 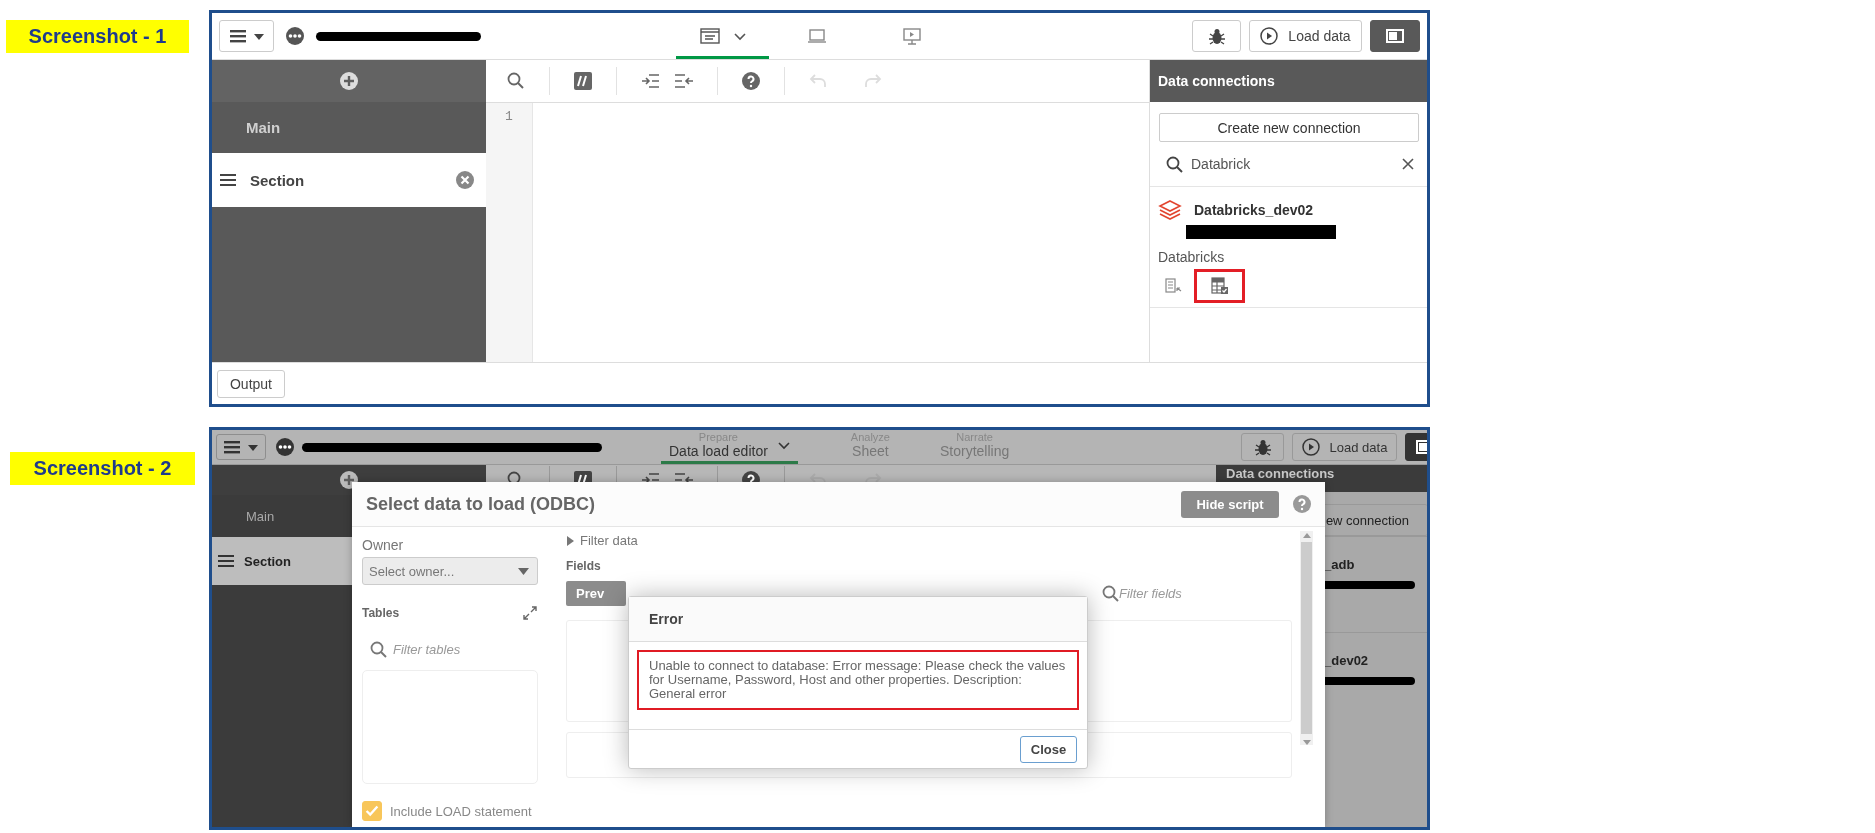 What do you see at coordinates (102, 468) in the screenshot?
I see `caption-label: Screenshot - 2` at bounding box center [102, 468].